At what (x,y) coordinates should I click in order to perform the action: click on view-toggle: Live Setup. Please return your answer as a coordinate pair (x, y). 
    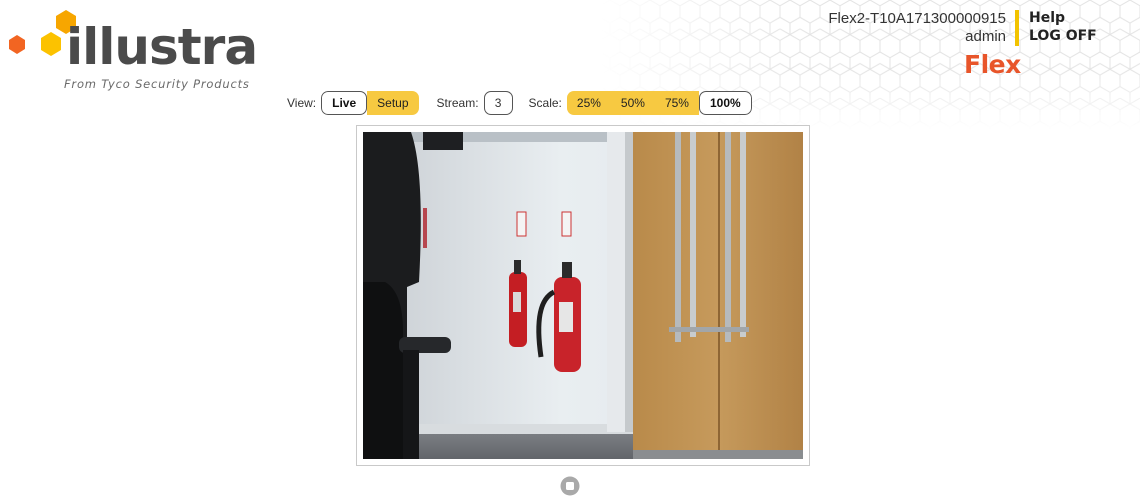
    Looking at the image, I should click on (370, 103).